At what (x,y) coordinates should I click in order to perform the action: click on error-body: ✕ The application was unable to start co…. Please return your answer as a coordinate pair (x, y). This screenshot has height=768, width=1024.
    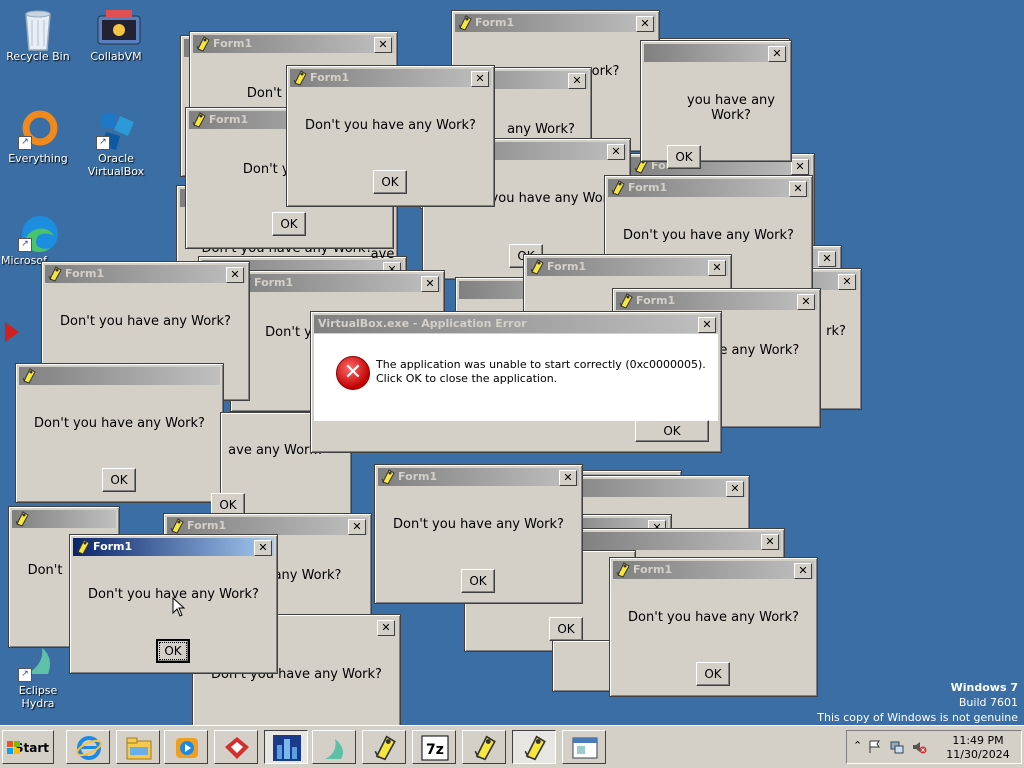
    Looking at the image, I should click on (516, 377).